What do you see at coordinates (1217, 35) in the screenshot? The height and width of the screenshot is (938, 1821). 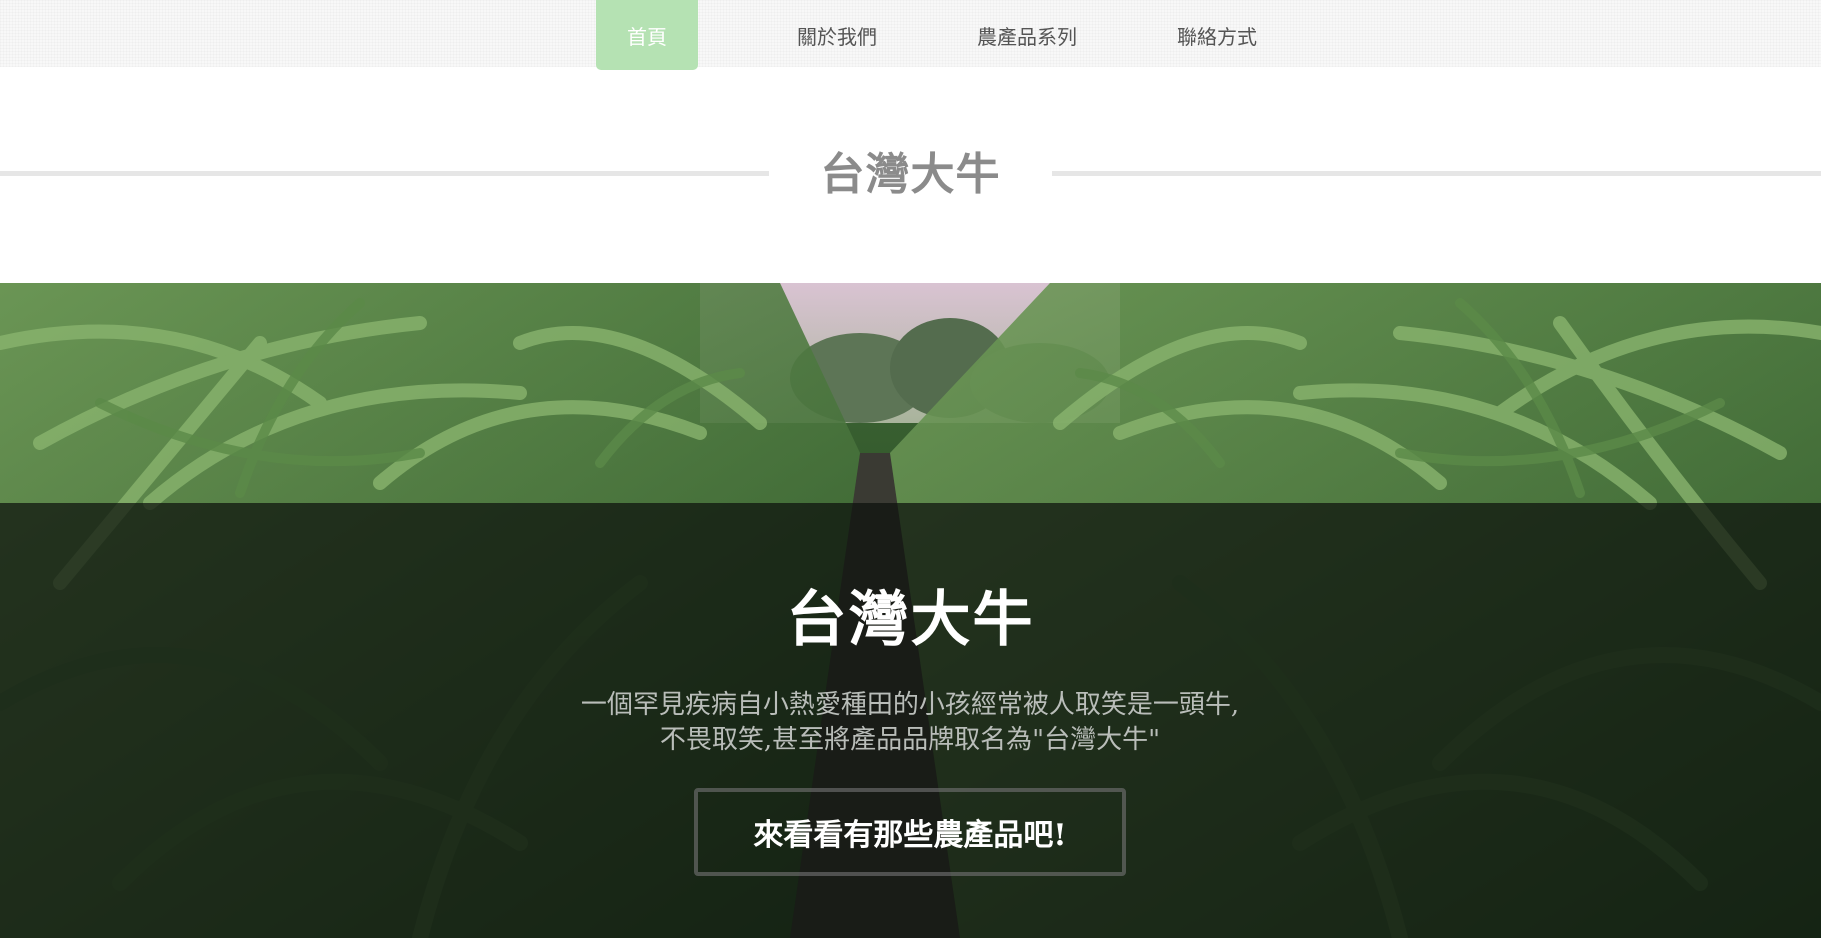 I see `nav-item-contact: 聯絡方式` at bounding box center [1217, 35].